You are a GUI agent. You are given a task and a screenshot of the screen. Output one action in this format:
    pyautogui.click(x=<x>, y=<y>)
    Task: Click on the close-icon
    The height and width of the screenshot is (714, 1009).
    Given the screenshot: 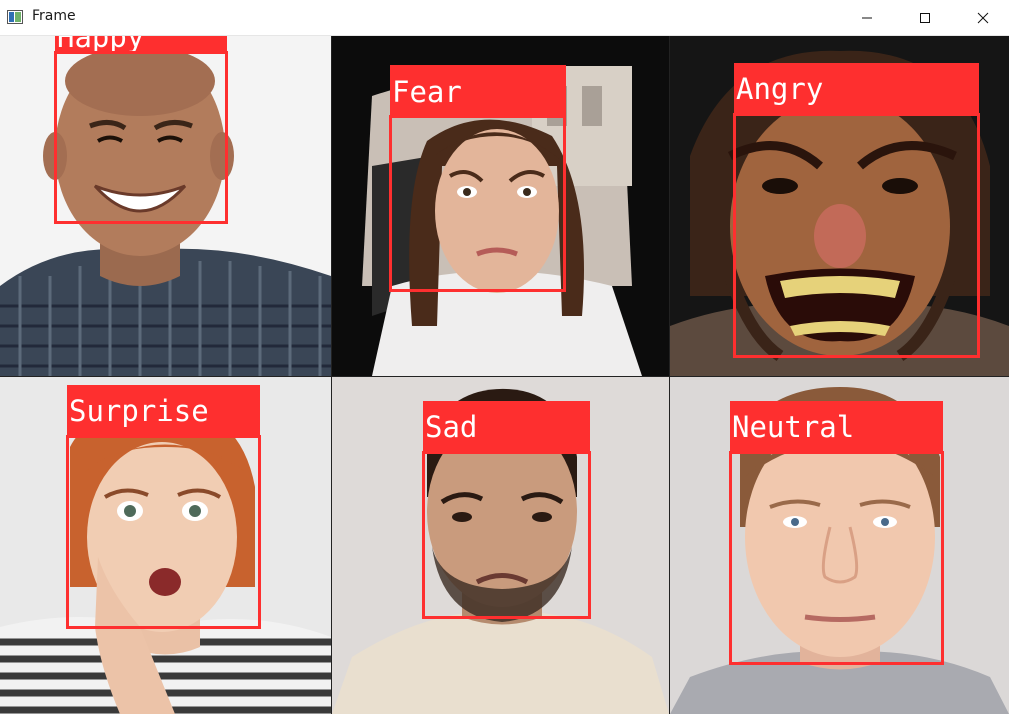 What is the action you would take?
    pyautogui.click(x=983, y=17)
    